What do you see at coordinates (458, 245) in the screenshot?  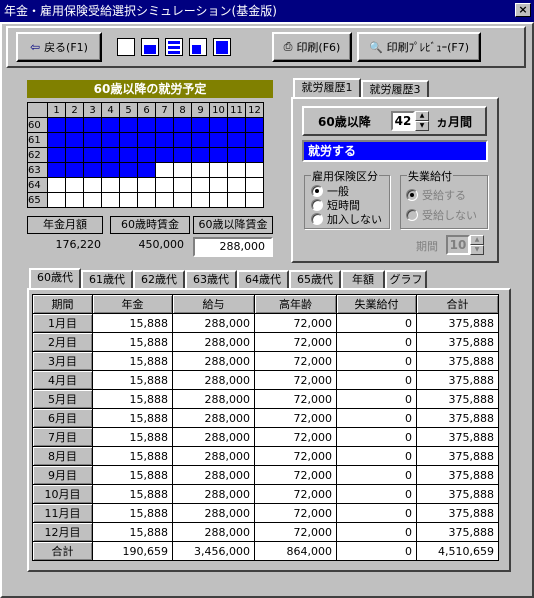 I see `period-value: 10` at bounding box center [458, 245].